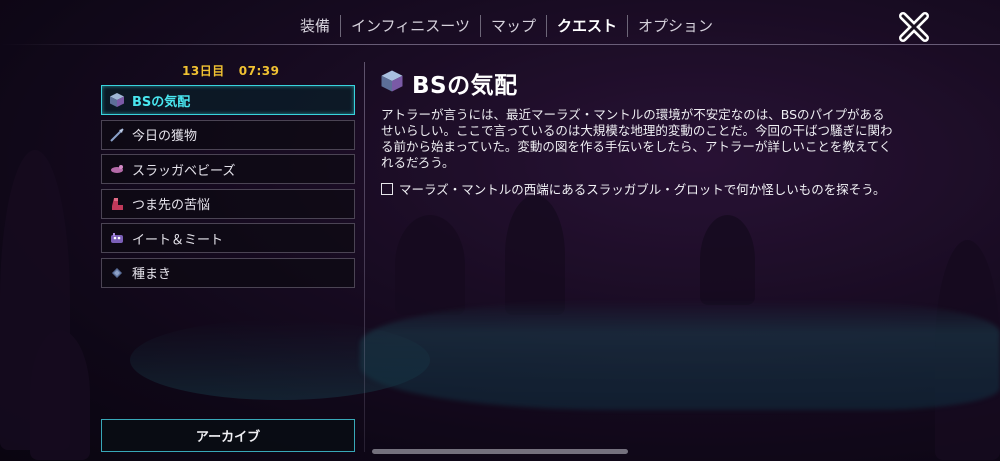 This screenshot has height=461, width=1000. Describe the element at coordinates (465, 86) in the screenshot. I see `quest-title: BSの気配` at that location.